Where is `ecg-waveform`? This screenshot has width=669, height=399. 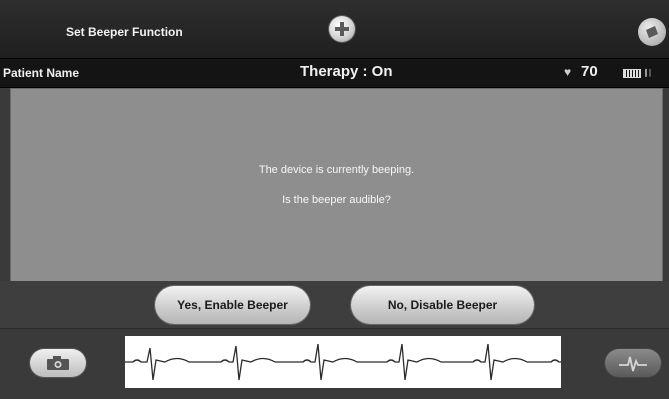 ecg-waveform is located at coordinates (343, 362).